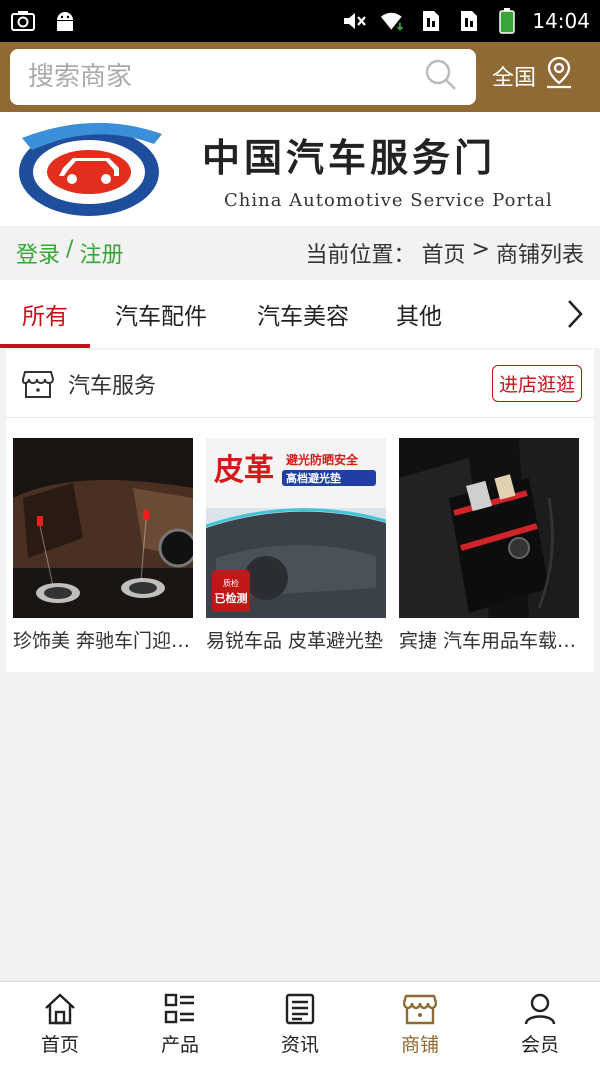  I want to click on product-badge-tag2: 高档避光垫, so click(313, 478).